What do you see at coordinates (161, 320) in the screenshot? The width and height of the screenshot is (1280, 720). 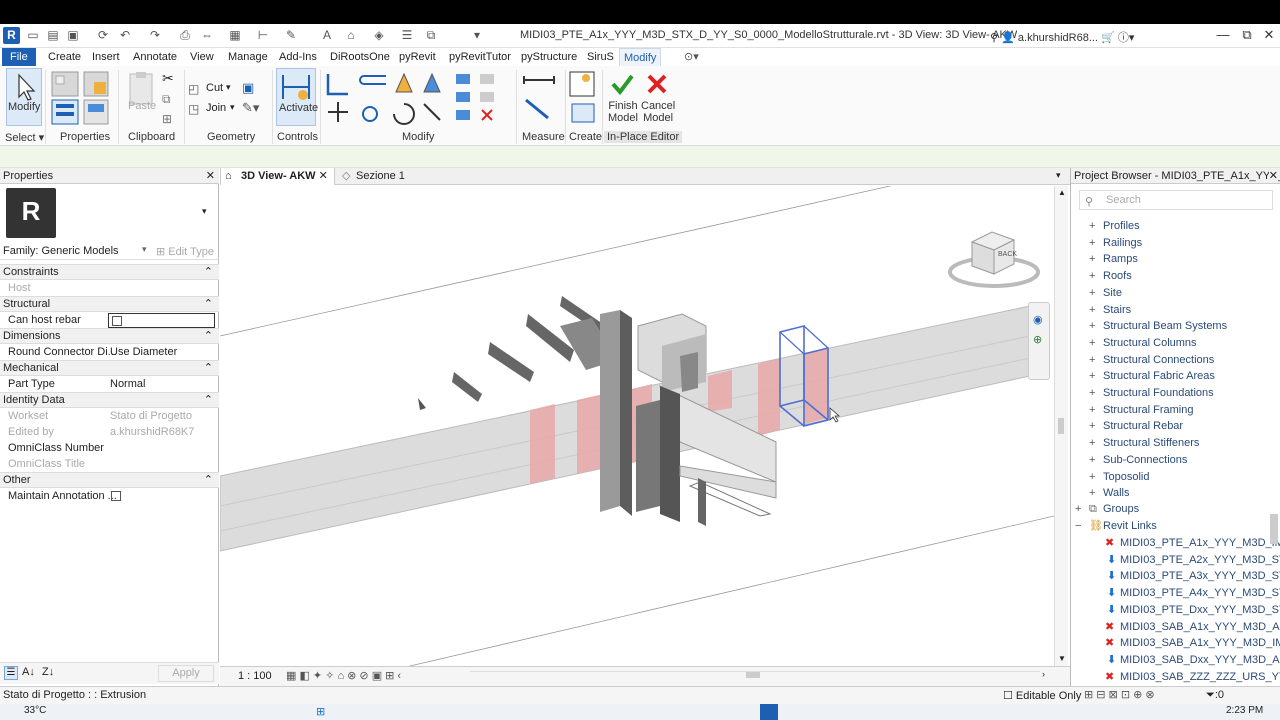 I see `can-host-rebar-field` at bounding box center [161, 320].